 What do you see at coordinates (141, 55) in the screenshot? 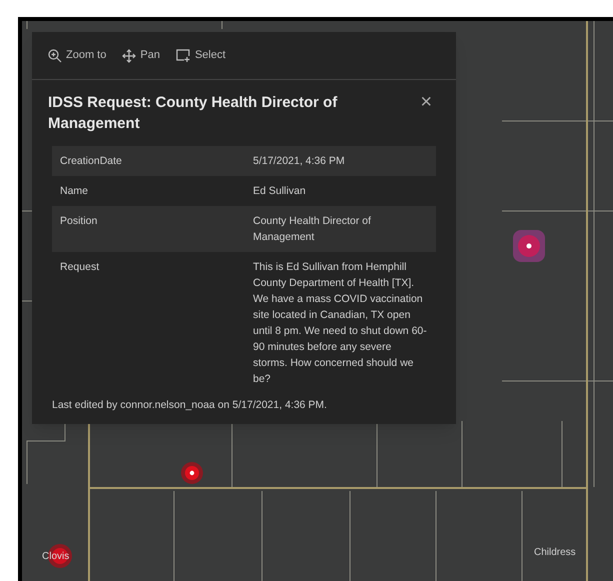
I see `action-button: Pan` at bounding box center [141, 55].